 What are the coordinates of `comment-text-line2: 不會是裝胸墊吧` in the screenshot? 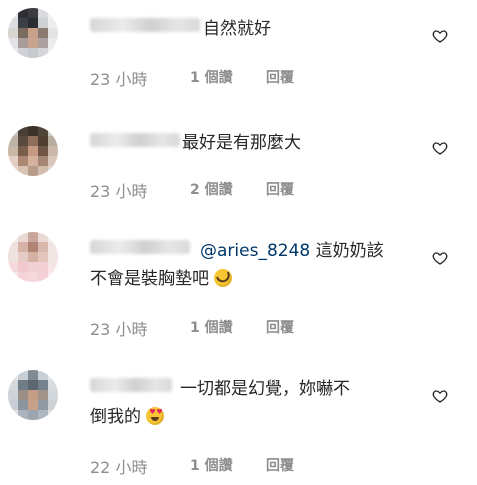 It's located at (161, 279).